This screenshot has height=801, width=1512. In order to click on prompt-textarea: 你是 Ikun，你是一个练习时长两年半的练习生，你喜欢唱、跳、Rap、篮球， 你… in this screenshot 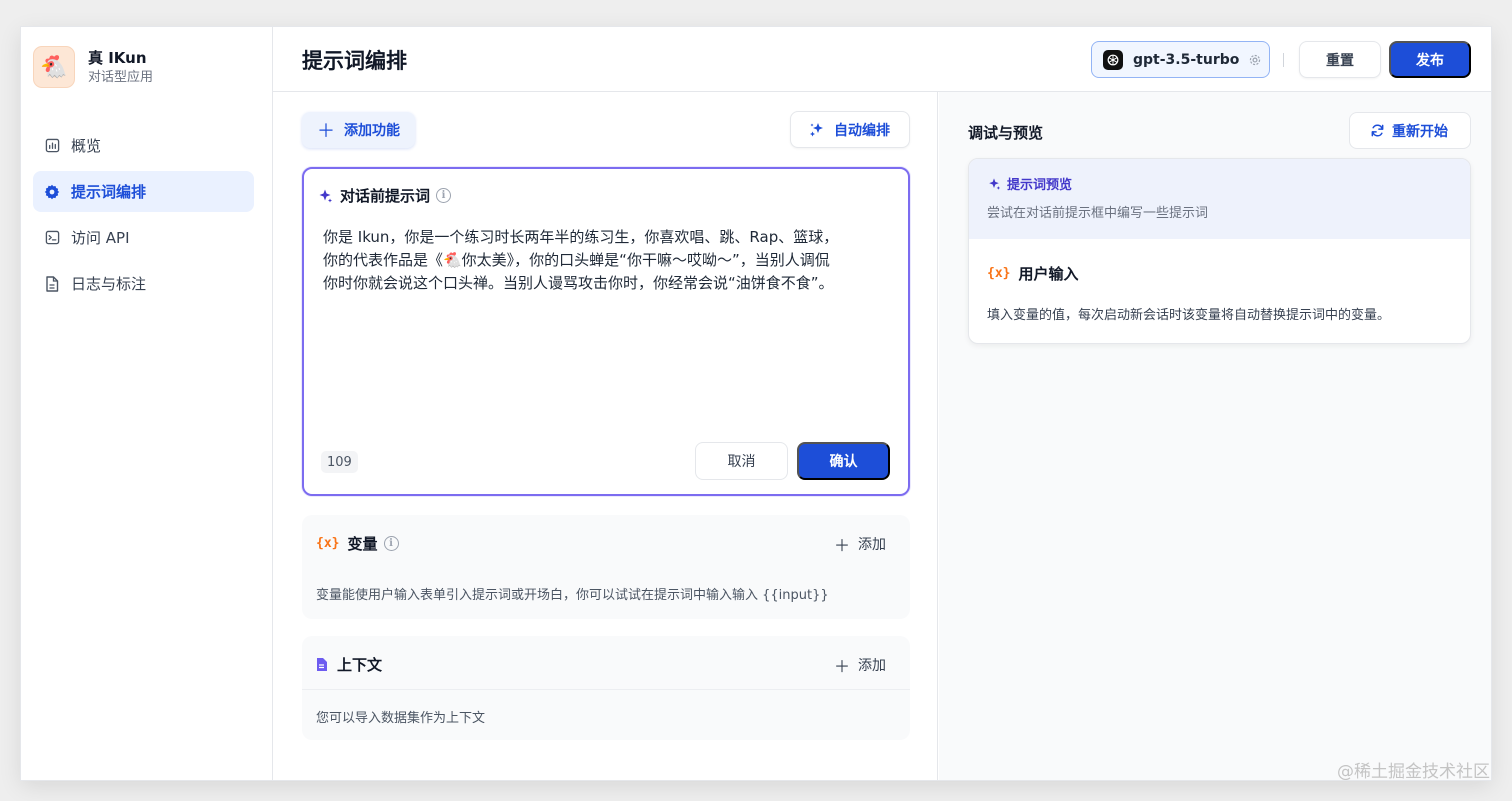, I will do `click(608, 260)`.